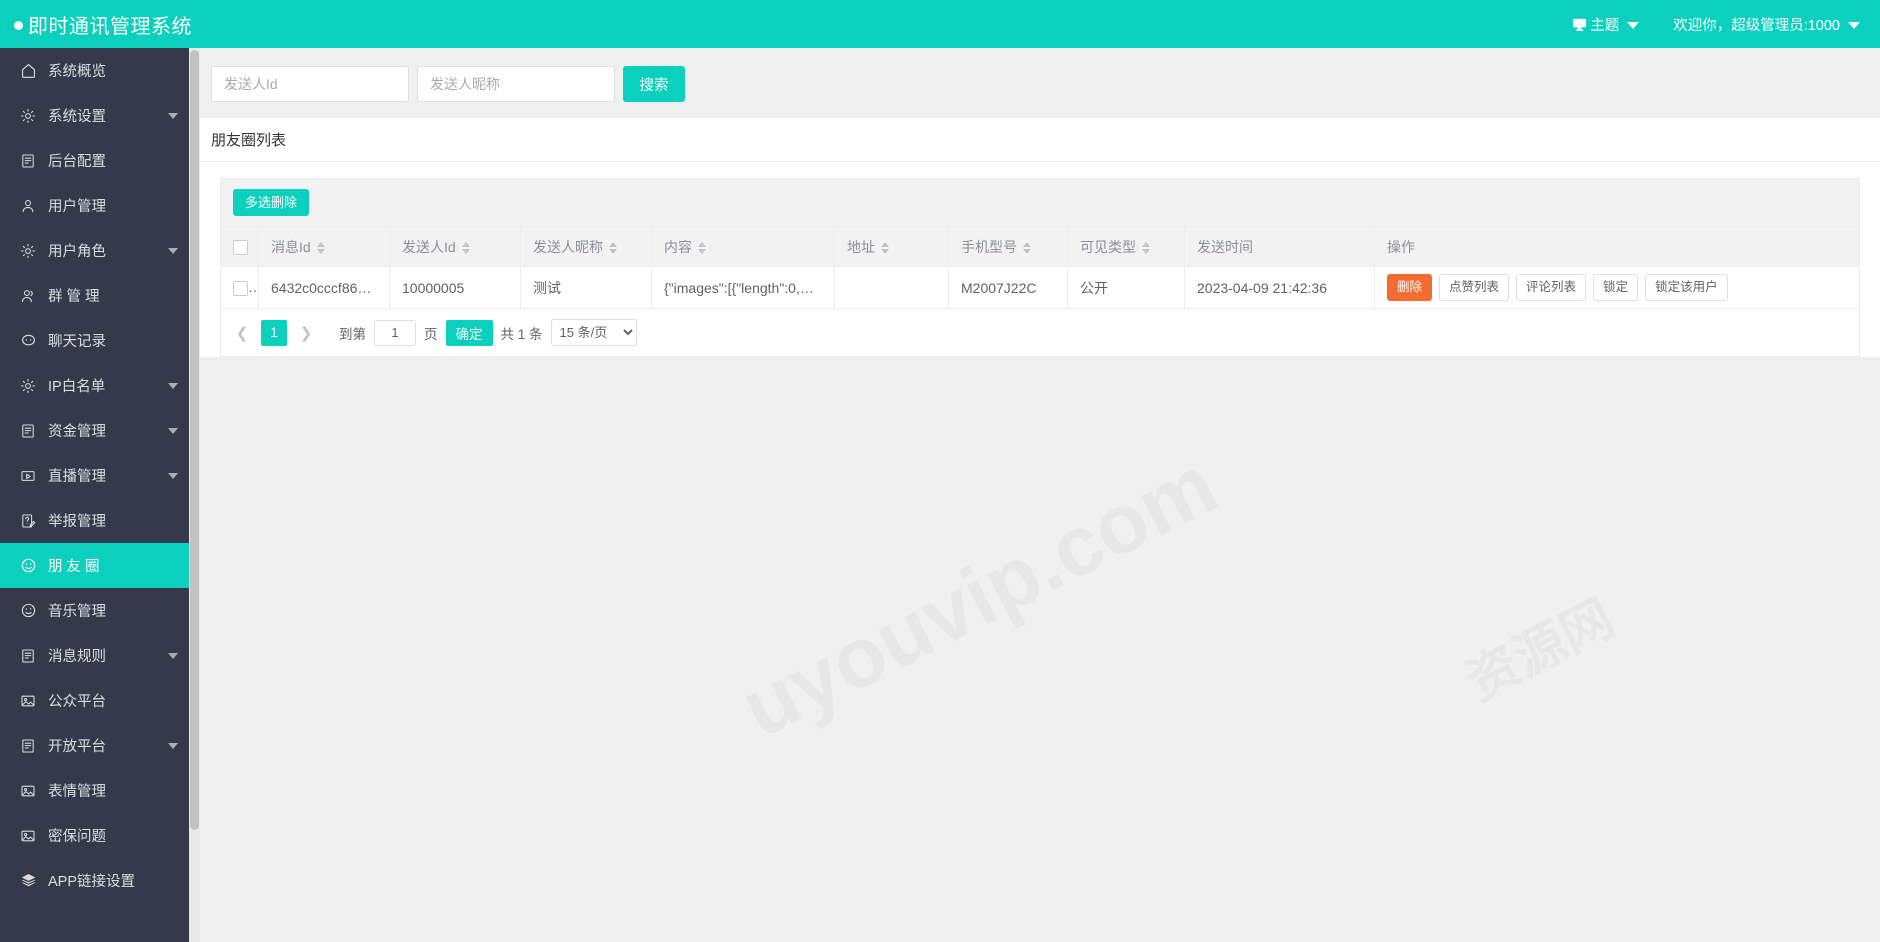 The image size is (1880, 942). Describe the element at coordinates (1766, 24) in the screenshot. I see `user-menu: 欢迎你，超级管理员:1000` at that location.